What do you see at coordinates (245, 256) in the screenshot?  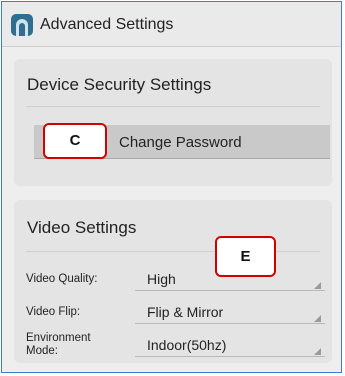 I see `callout-e-badge: E` at bounding box center [245, 256].